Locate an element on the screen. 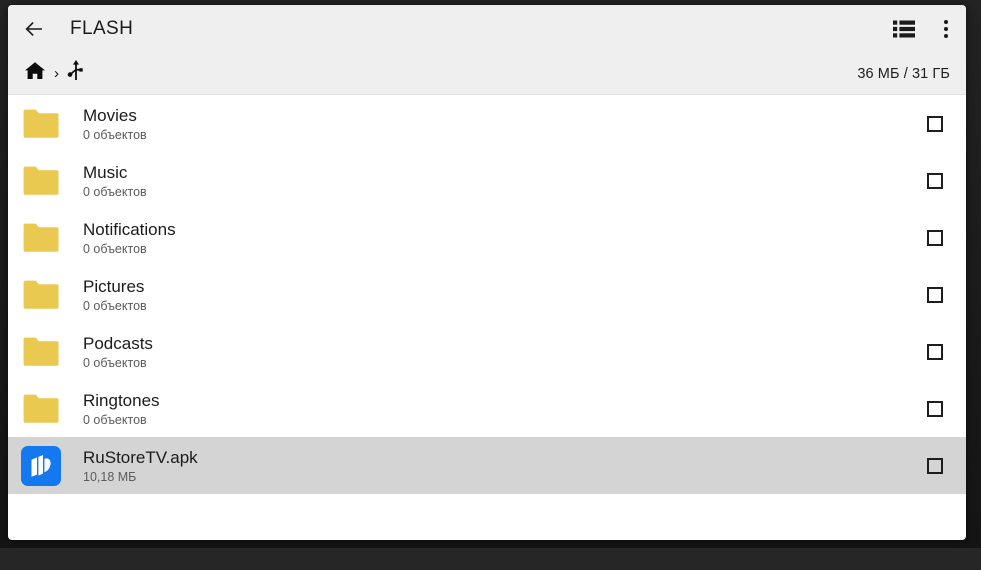 Image resolution: width=981 pixels, height=570 pixels. storage-usage-label: 36 МБ / 31 ГБ is located at coordinates (903, 73).